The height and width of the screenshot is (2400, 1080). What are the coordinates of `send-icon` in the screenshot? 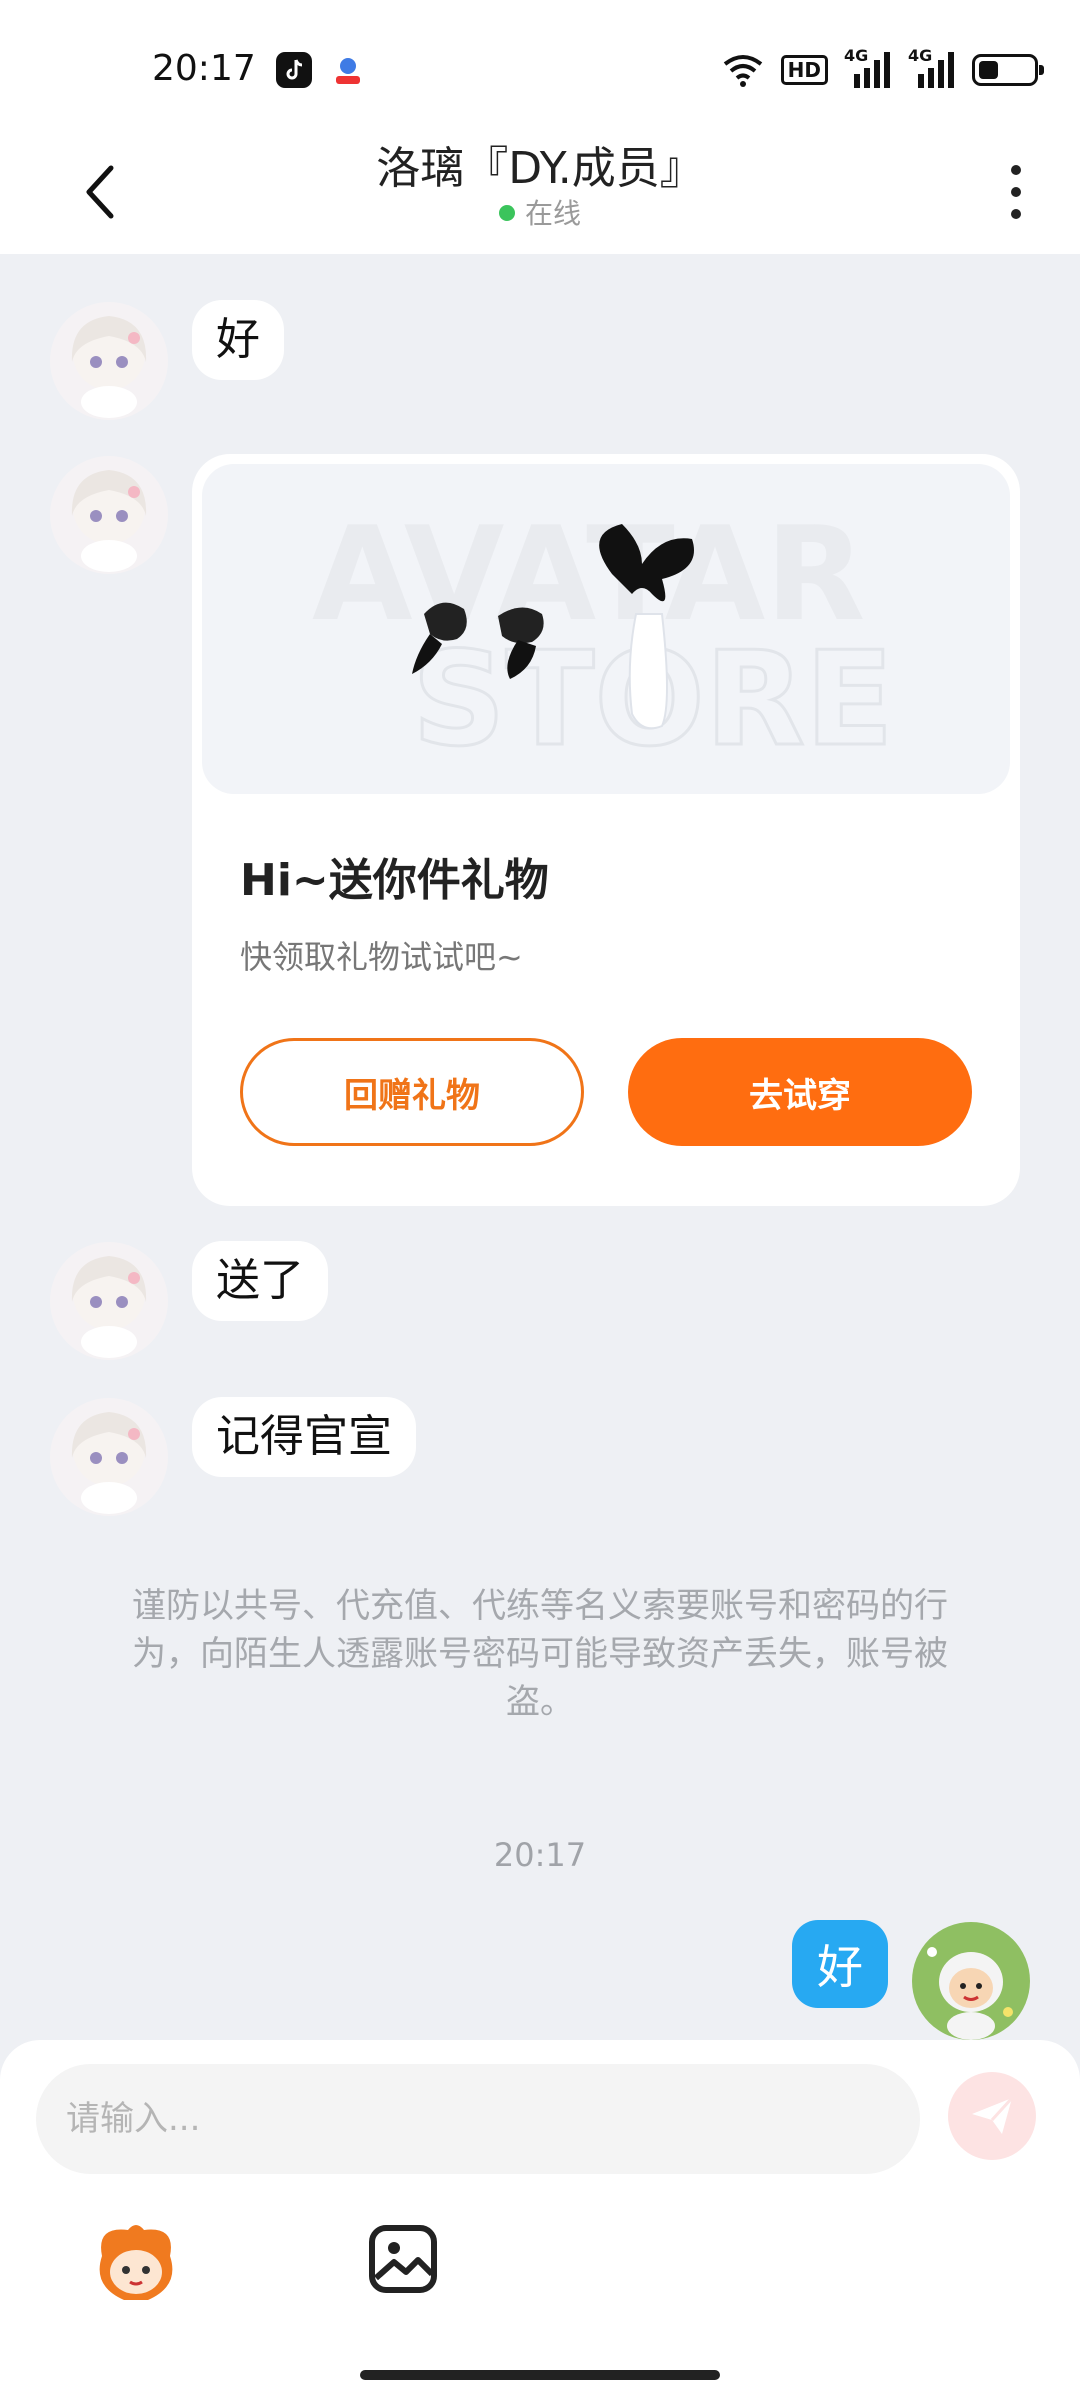 It's located at (993, 2115).